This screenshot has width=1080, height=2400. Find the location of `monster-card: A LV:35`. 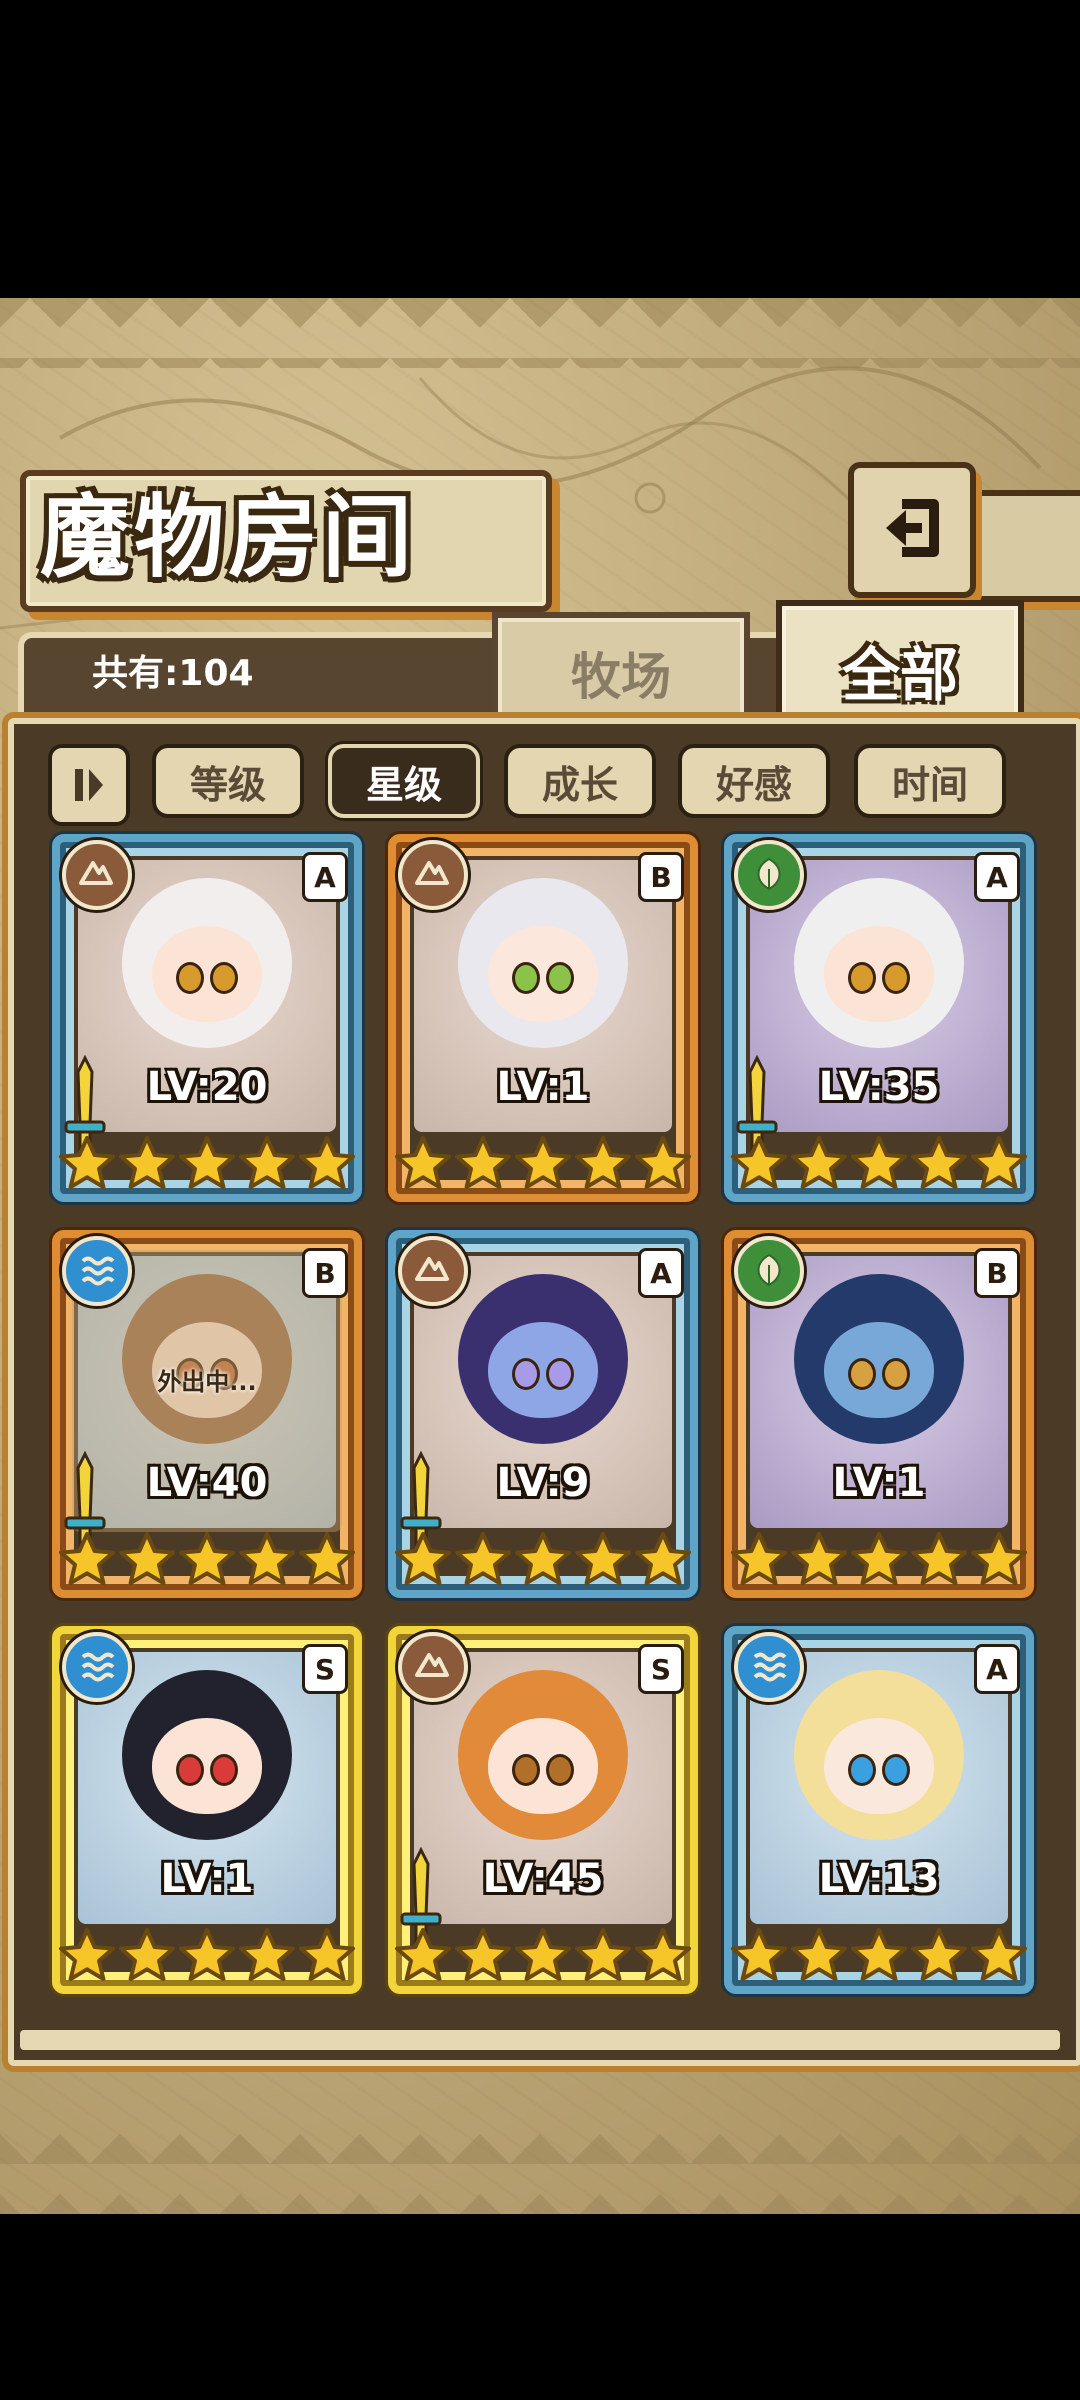

monster-card: A LV:35 is located at coordinates (879, 1018).